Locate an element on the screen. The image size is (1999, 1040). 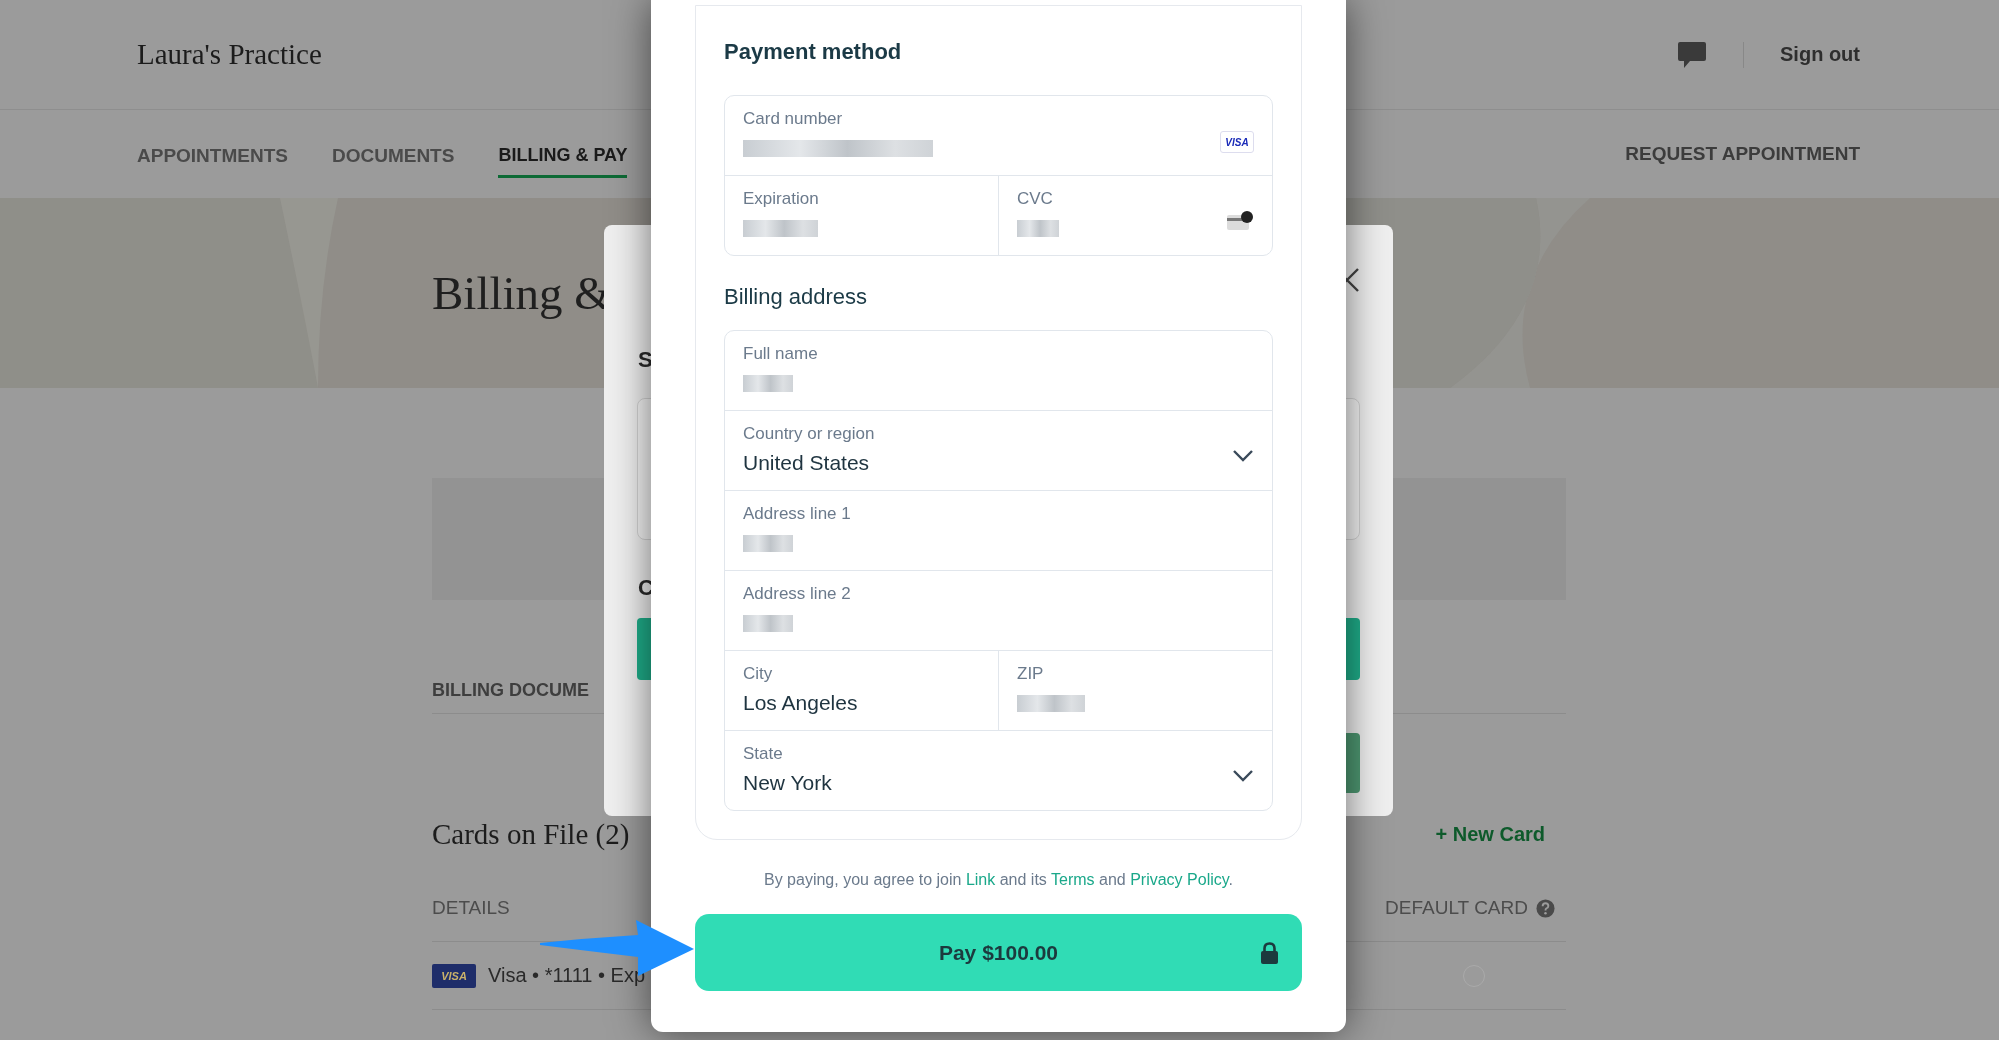
input-field: Full name is located at coordinates (998, 370).